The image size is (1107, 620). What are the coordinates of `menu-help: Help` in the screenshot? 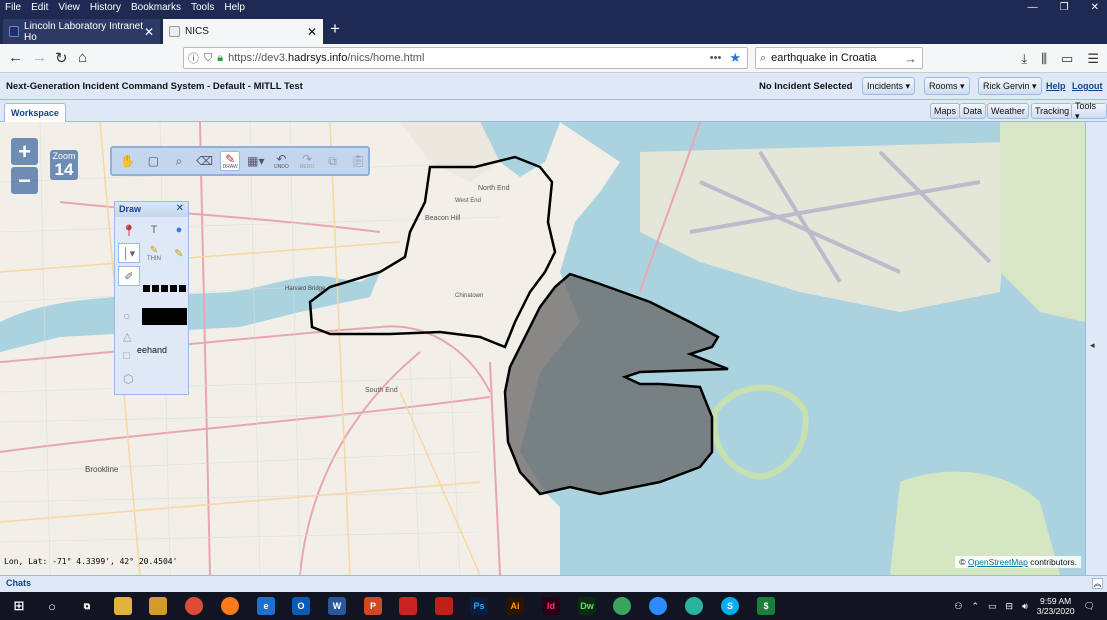 It's located at (234, 7).